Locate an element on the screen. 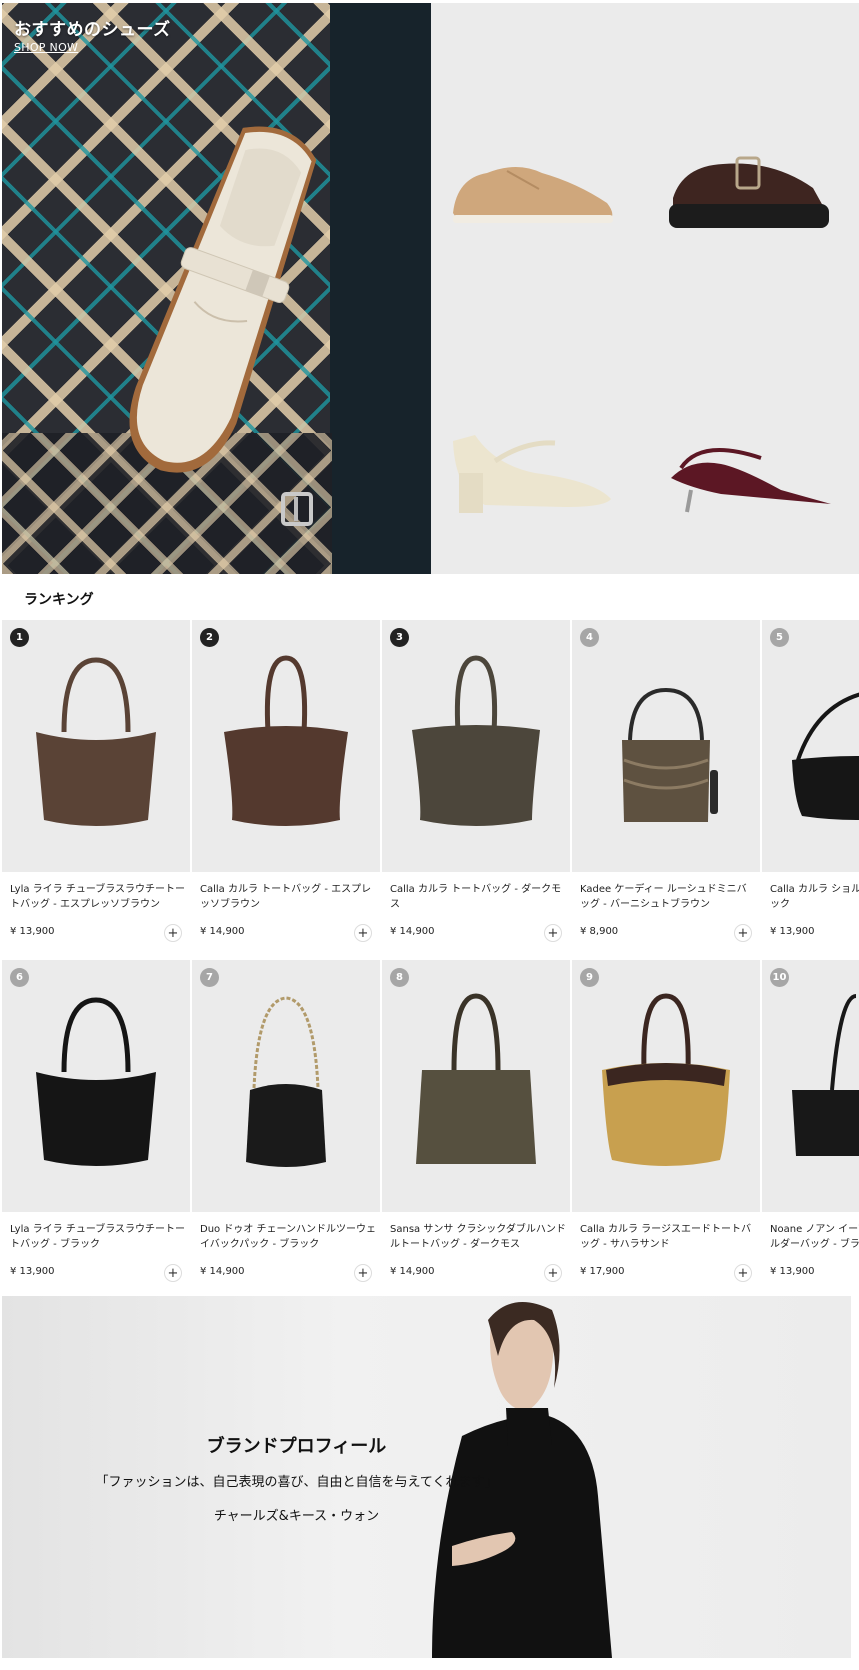 Image resolution: width=859 pixels, height=1670 pixels. rank-badge: 10 is located at coordinates (779, 977).